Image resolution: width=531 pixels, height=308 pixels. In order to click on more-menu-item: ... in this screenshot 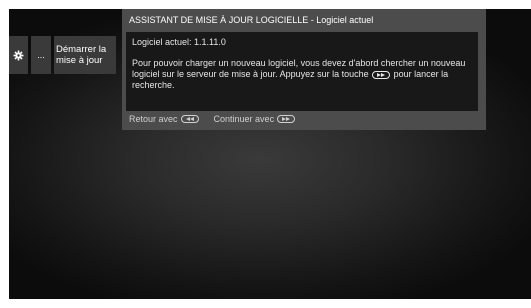, I will do `click(41, 55)`.